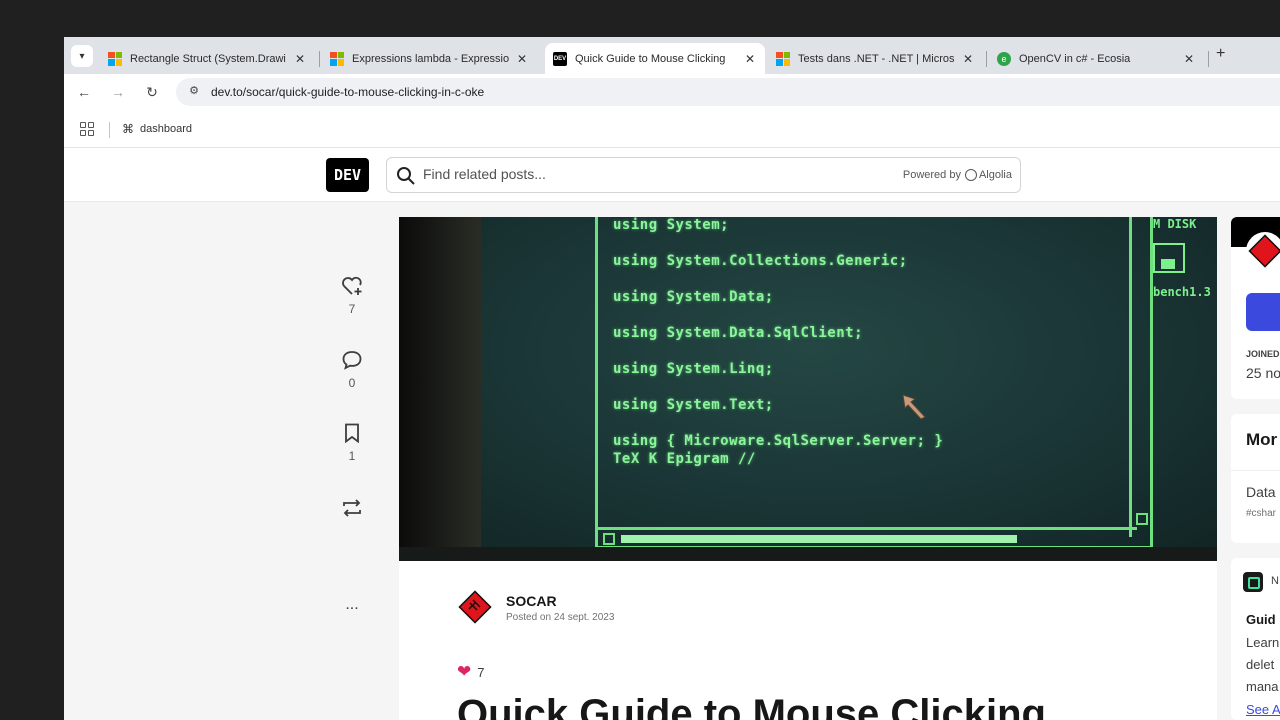  I want to click on powered-by-algolia: Powered by Algolia, so click(957, 175).